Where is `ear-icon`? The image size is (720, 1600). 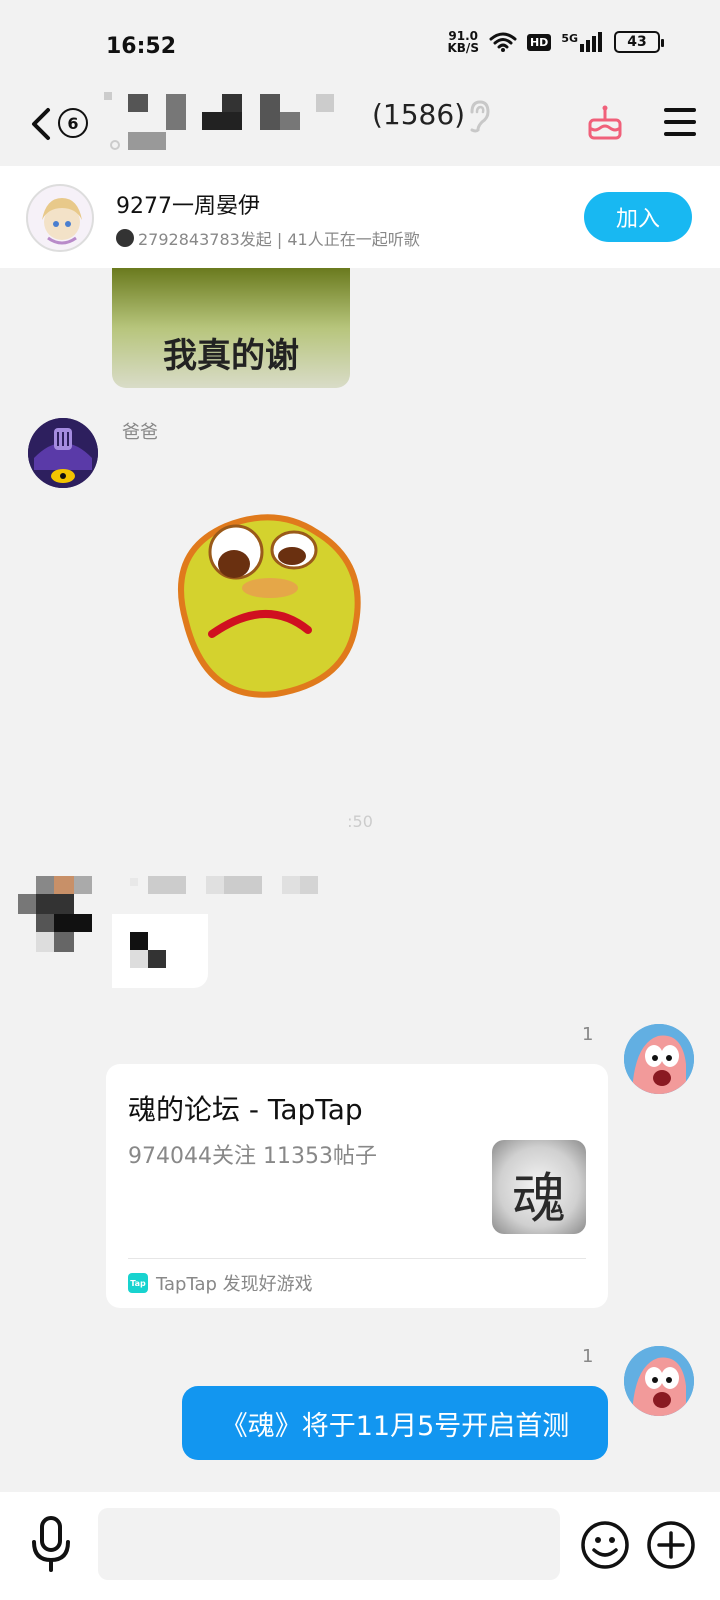
ear-icon is located at coordinates (479, 116).